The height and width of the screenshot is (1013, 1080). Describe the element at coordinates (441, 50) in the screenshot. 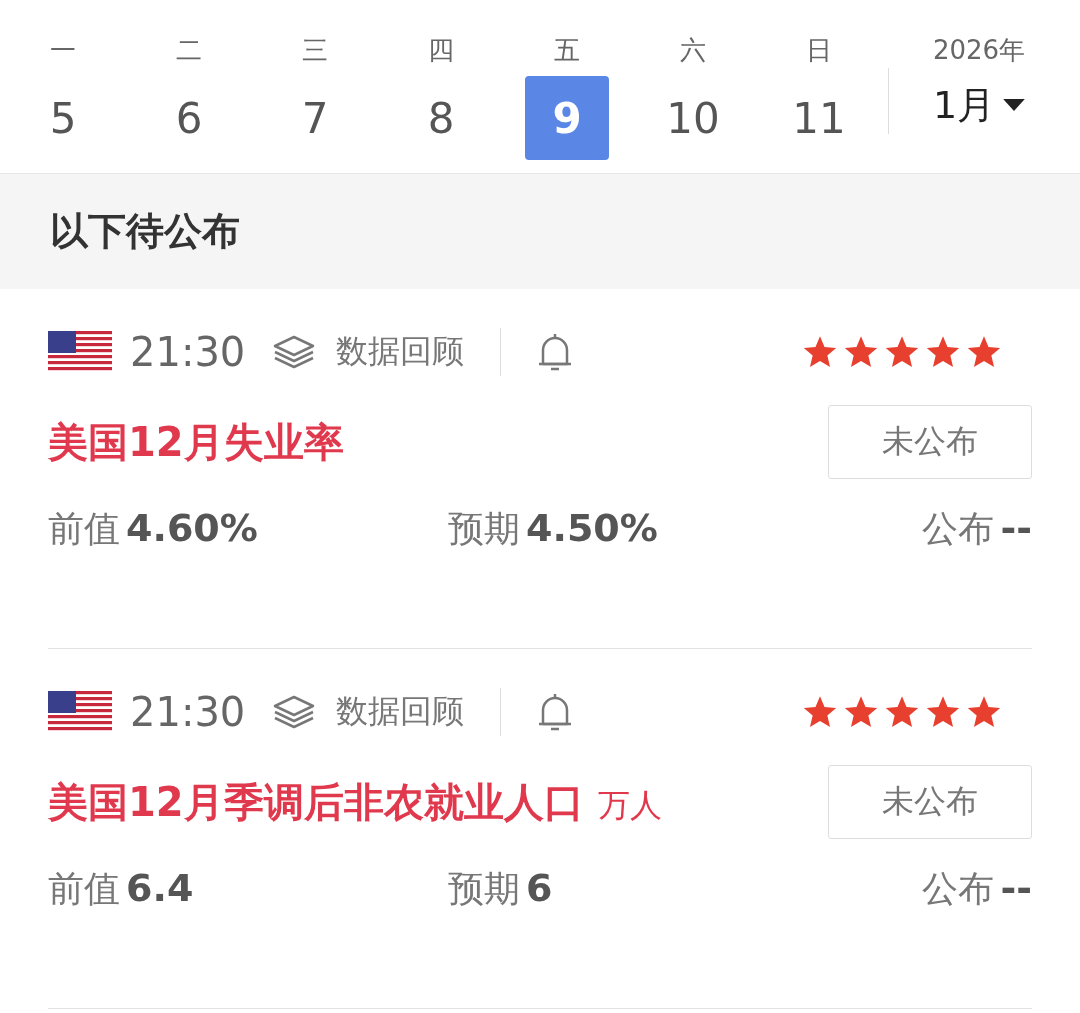

I see `weekday-label: 四` at that location.